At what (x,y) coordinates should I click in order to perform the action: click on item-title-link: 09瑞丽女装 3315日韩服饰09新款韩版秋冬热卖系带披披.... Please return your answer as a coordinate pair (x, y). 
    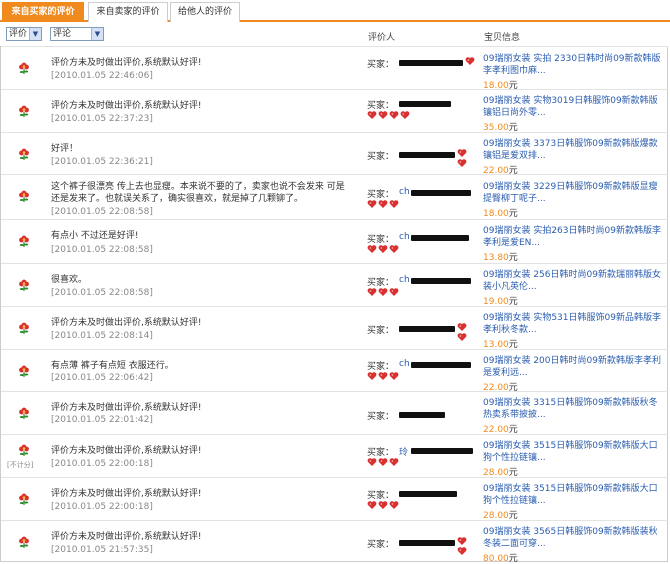
    Looking at the image, I should click on (573, 409).